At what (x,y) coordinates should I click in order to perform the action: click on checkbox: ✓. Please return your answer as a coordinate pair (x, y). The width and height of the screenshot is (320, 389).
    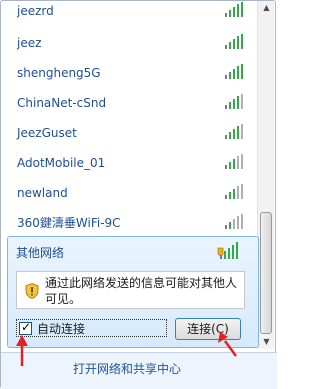
    Looking at the image, I should click on (25, 327).